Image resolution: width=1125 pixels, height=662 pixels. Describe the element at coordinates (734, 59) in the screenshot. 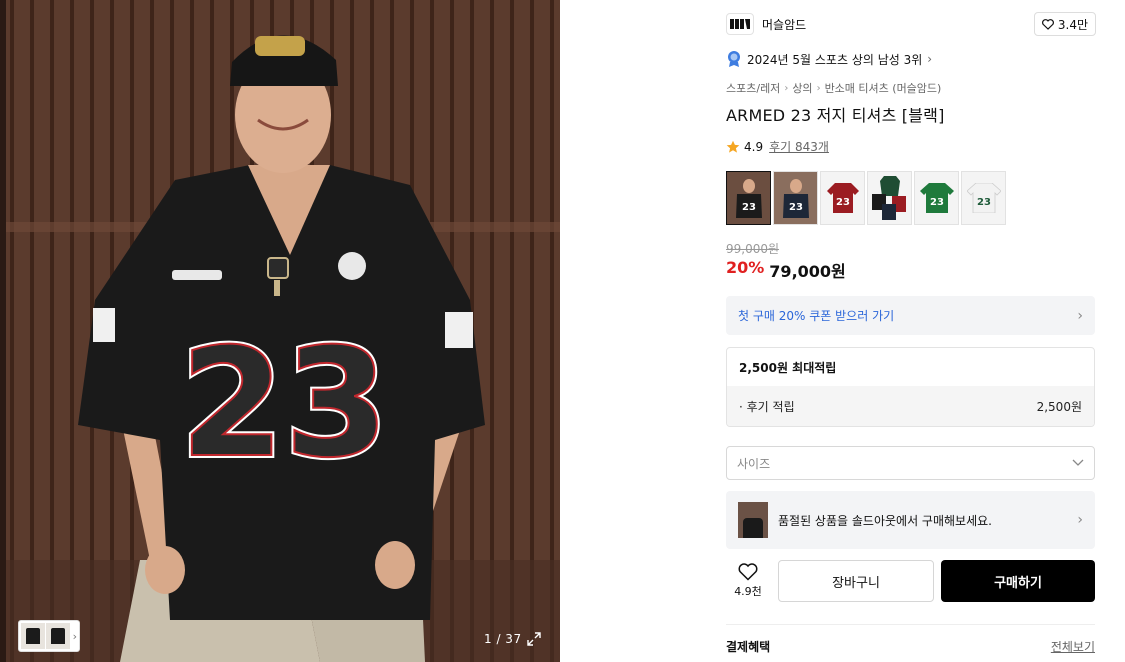

I see `medal-icon` at that location.